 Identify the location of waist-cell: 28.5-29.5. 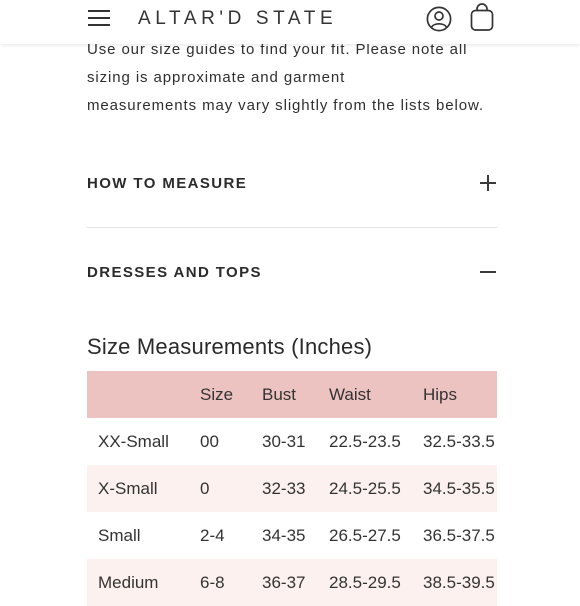
(365, 582).